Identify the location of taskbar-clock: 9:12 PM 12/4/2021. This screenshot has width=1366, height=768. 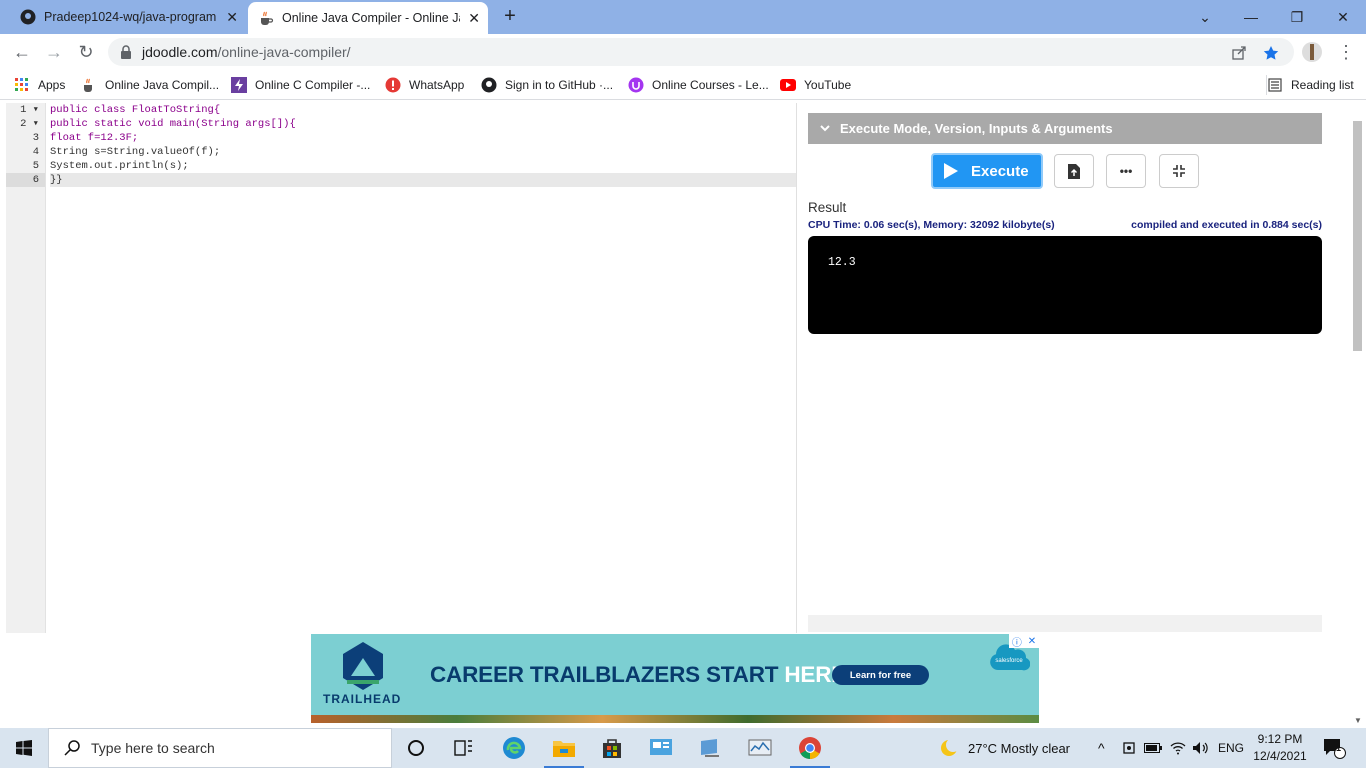
(1280, 748).